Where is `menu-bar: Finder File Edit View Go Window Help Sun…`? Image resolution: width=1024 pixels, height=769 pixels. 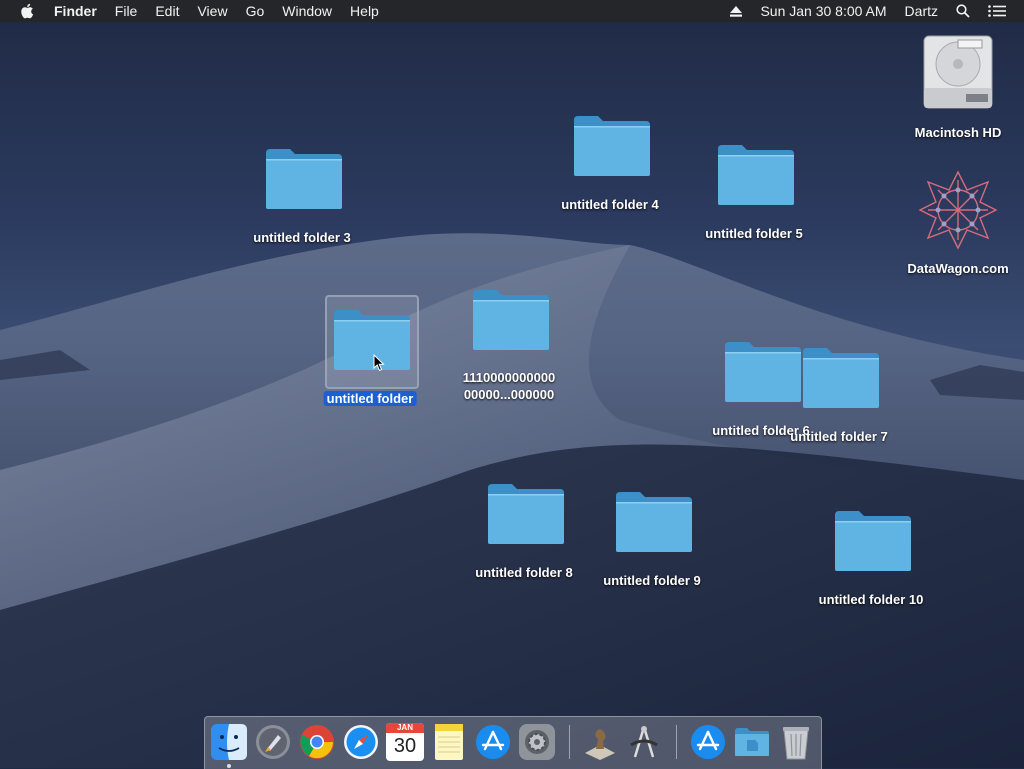
menu-bar: Finder File Edit View Go Window Help Sun… is located at coordinates (512, 11).